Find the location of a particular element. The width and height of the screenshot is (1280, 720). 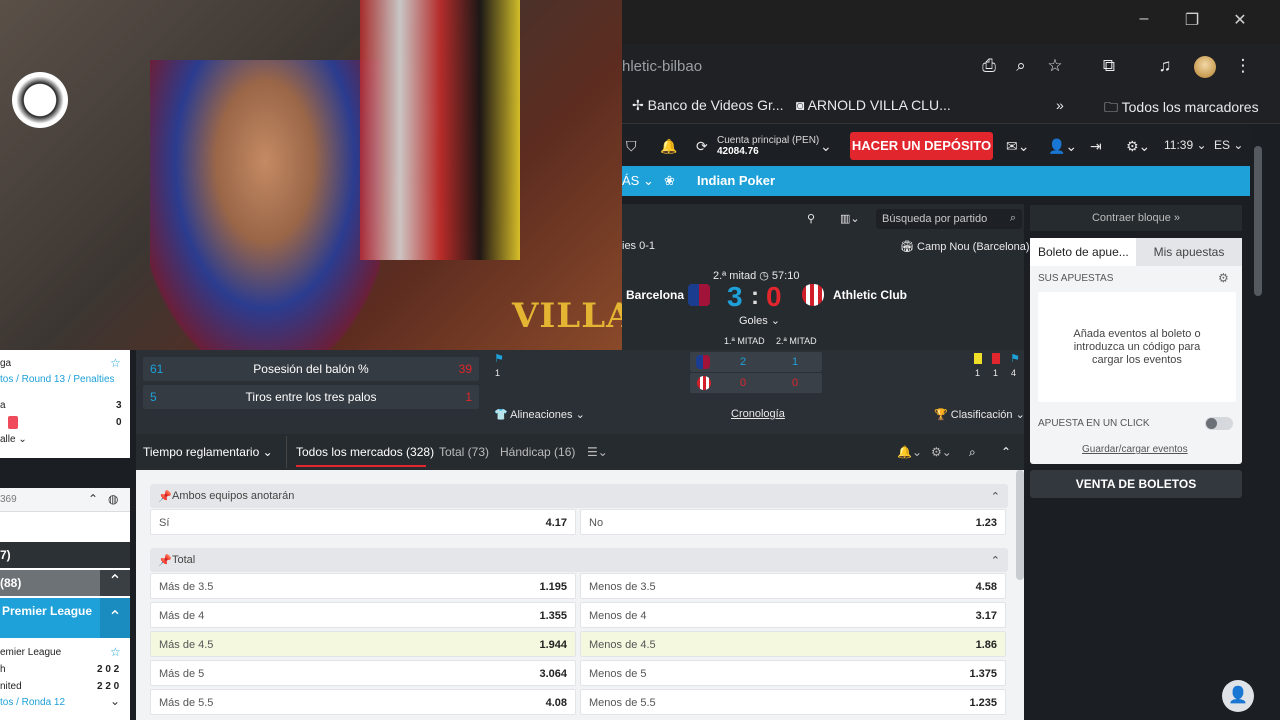

sidebar-section is located at coordinates (65, 555).